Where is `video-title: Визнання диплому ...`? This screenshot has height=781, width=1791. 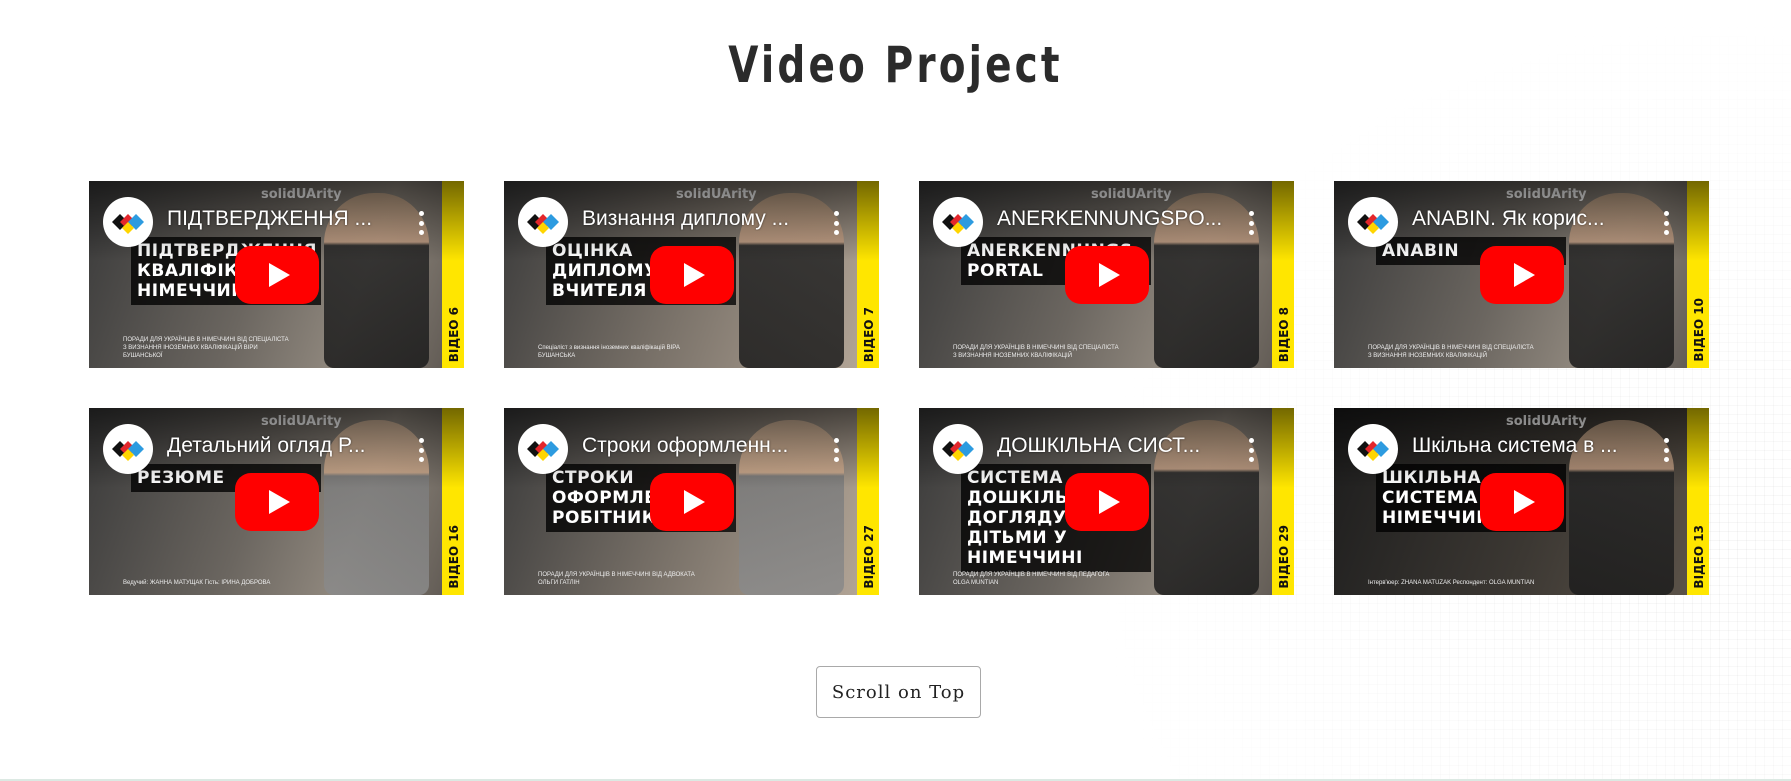 video-title: Визнання диплому ... is located at coordinates (698, 219).